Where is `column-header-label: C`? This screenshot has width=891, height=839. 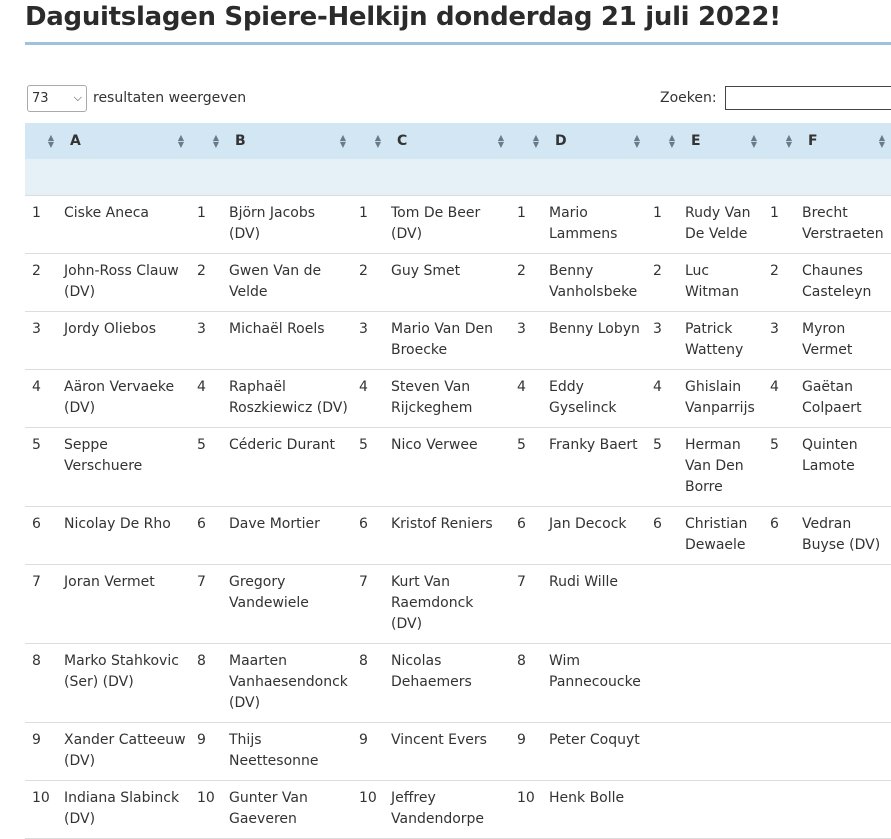 column-header-label: C is located at coordinates (402, 140).